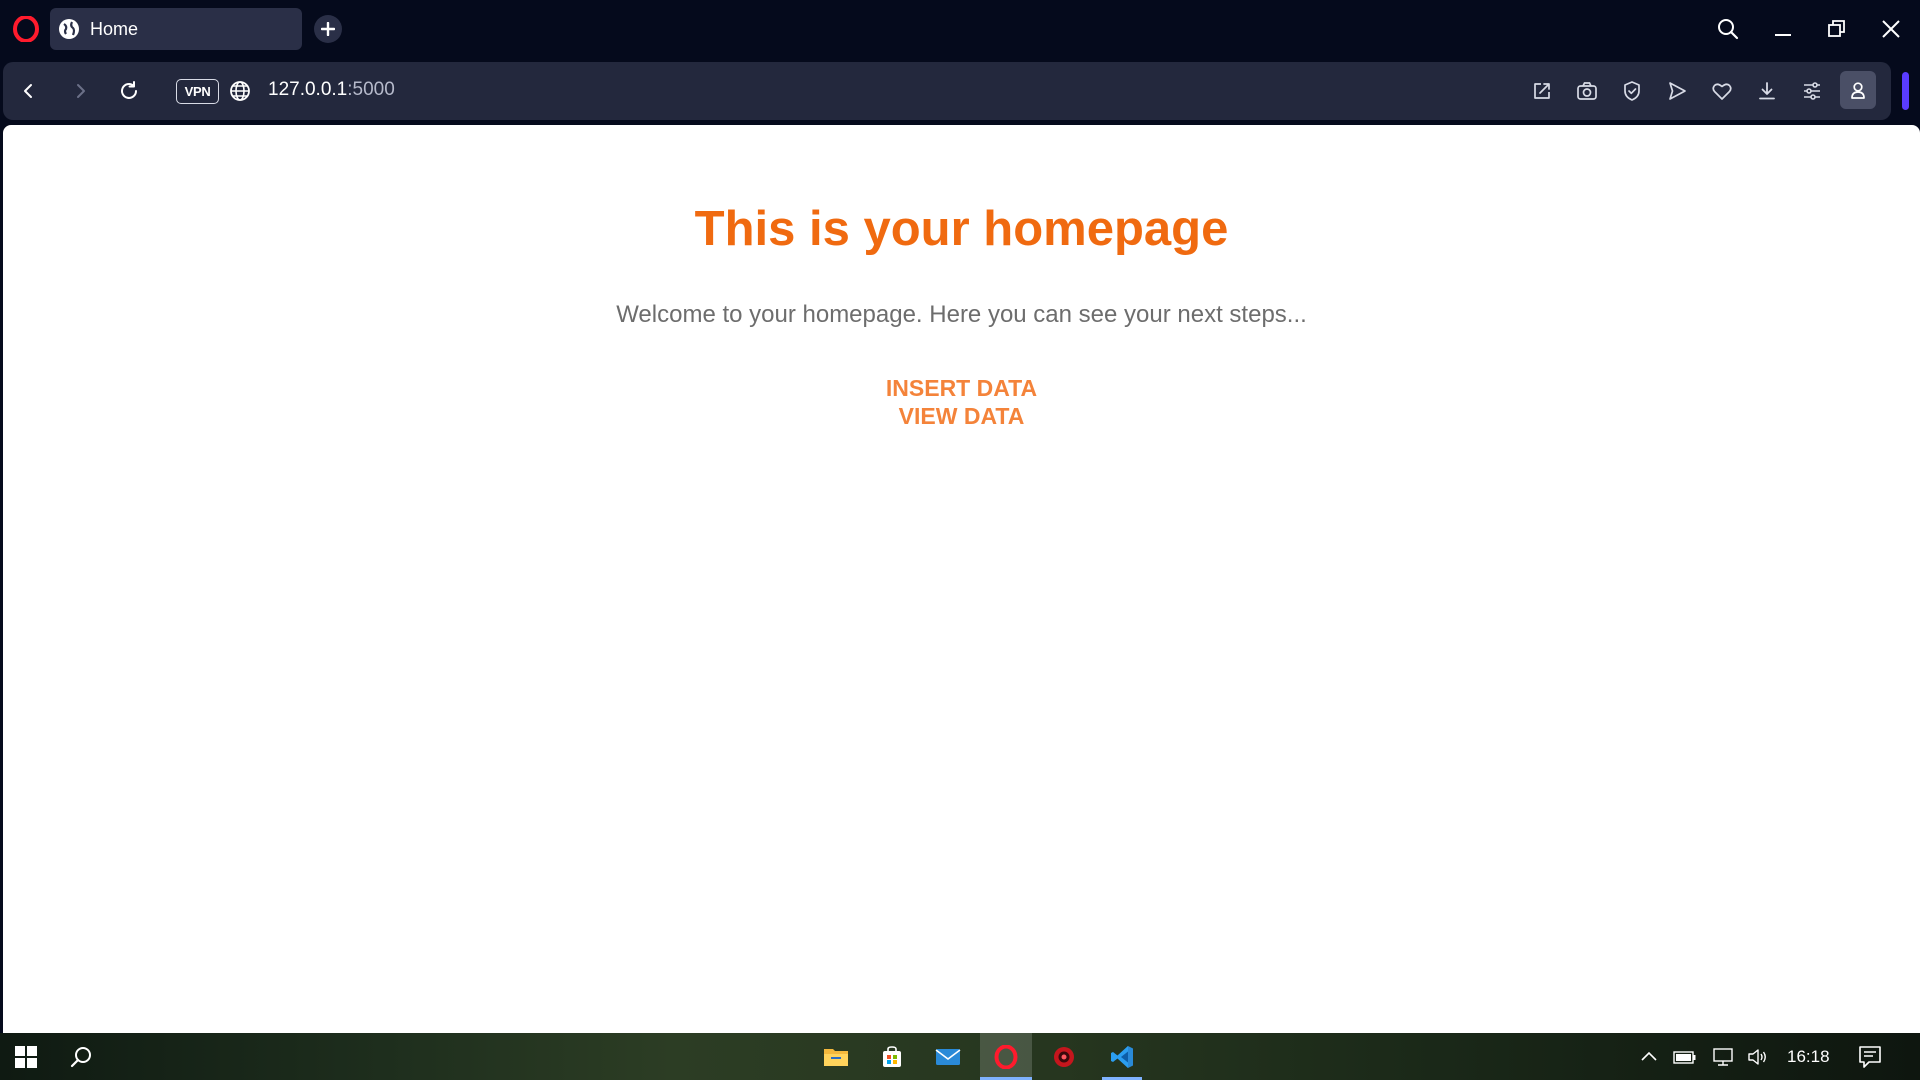  What do you see at coordinates (1905, 91) in the screenshot?
I see `sidebar-toggle` at bounding box center [1905, 91].